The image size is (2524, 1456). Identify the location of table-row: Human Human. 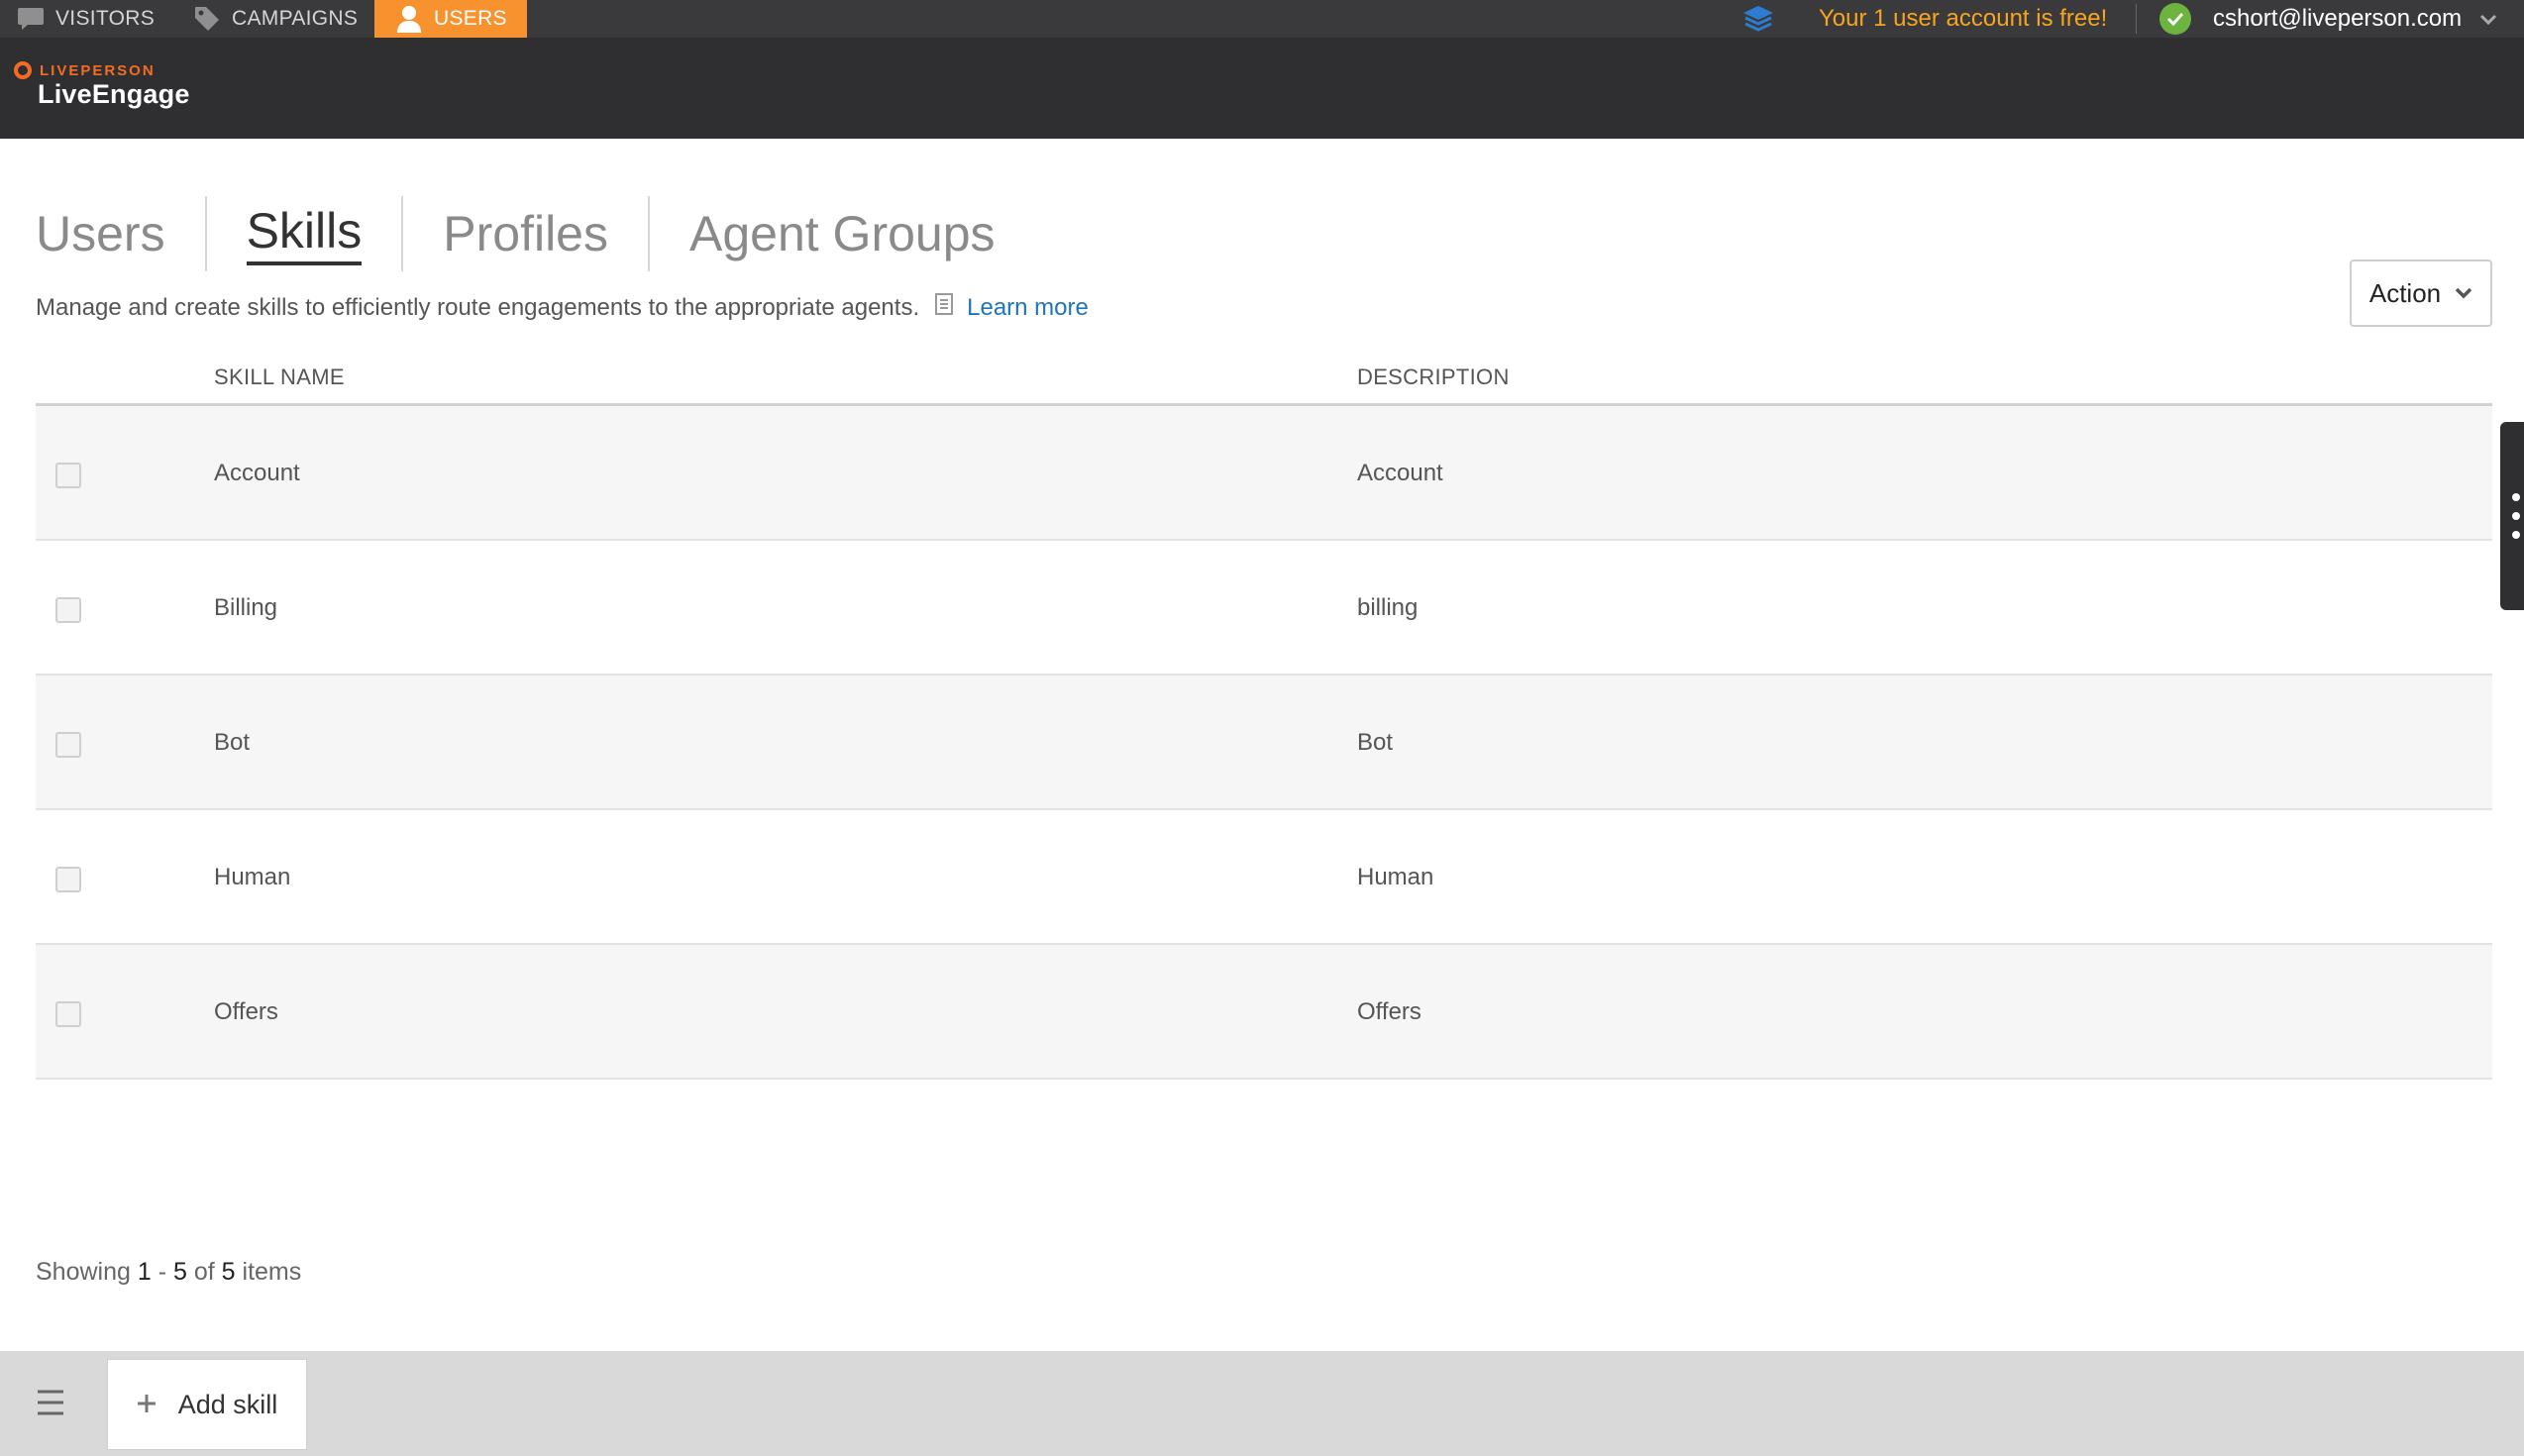
(1264, 877).